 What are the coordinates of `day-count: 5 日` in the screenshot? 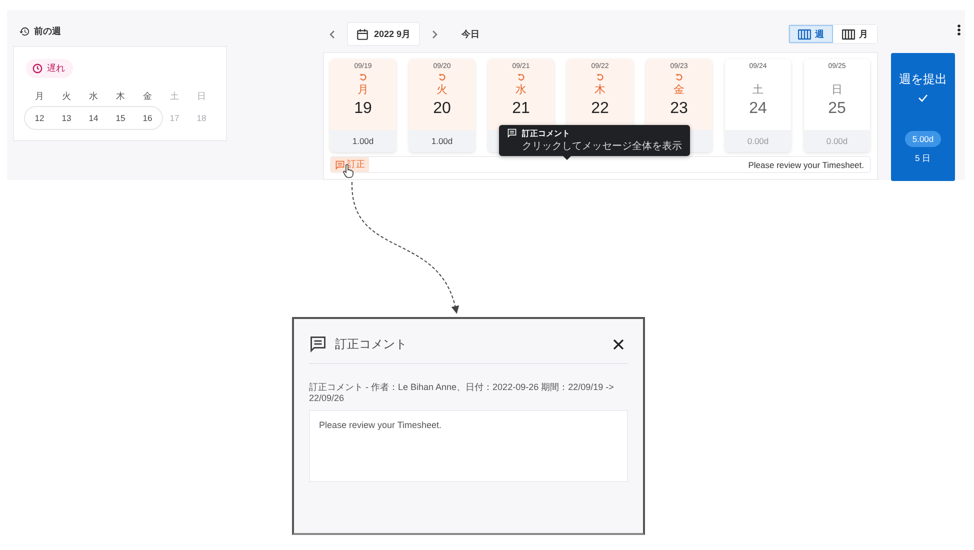 It's located at (923, 159).